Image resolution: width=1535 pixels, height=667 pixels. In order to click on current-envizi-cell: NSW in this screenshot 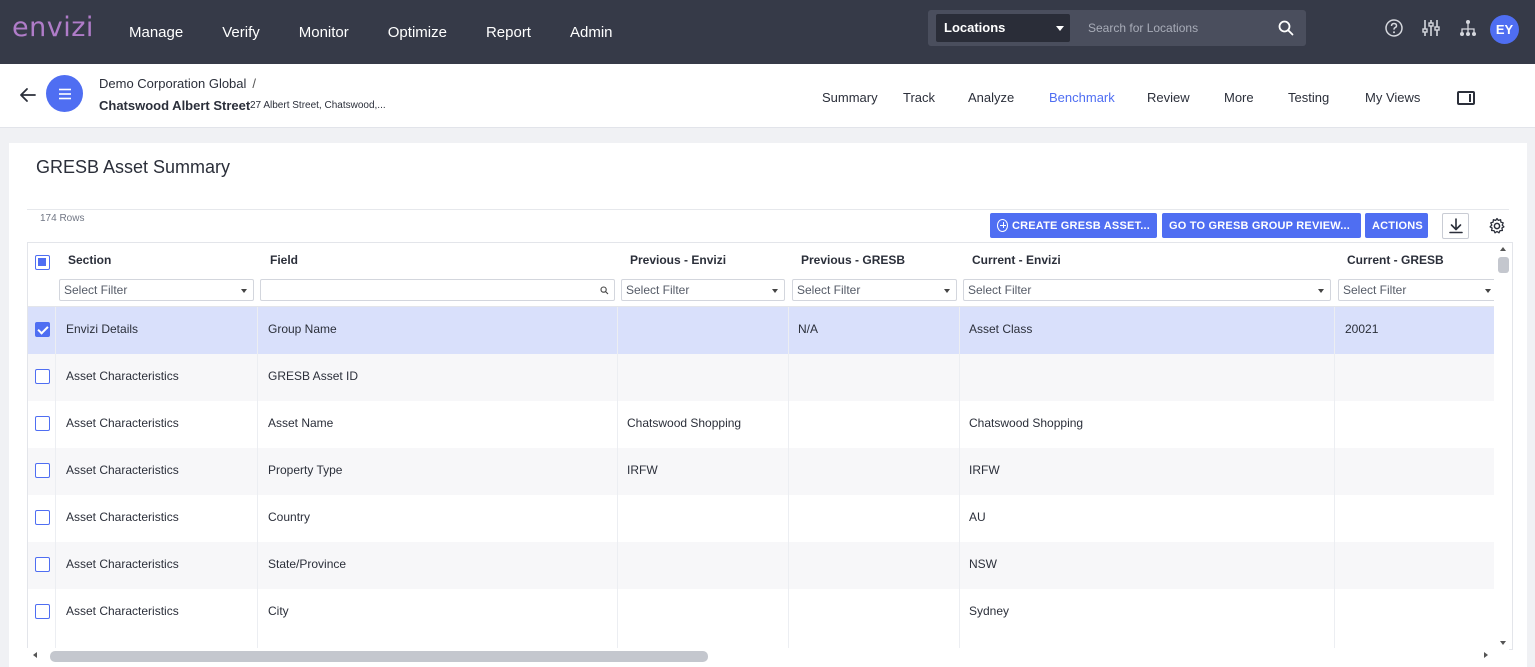, I will do `click(983, 564)`.